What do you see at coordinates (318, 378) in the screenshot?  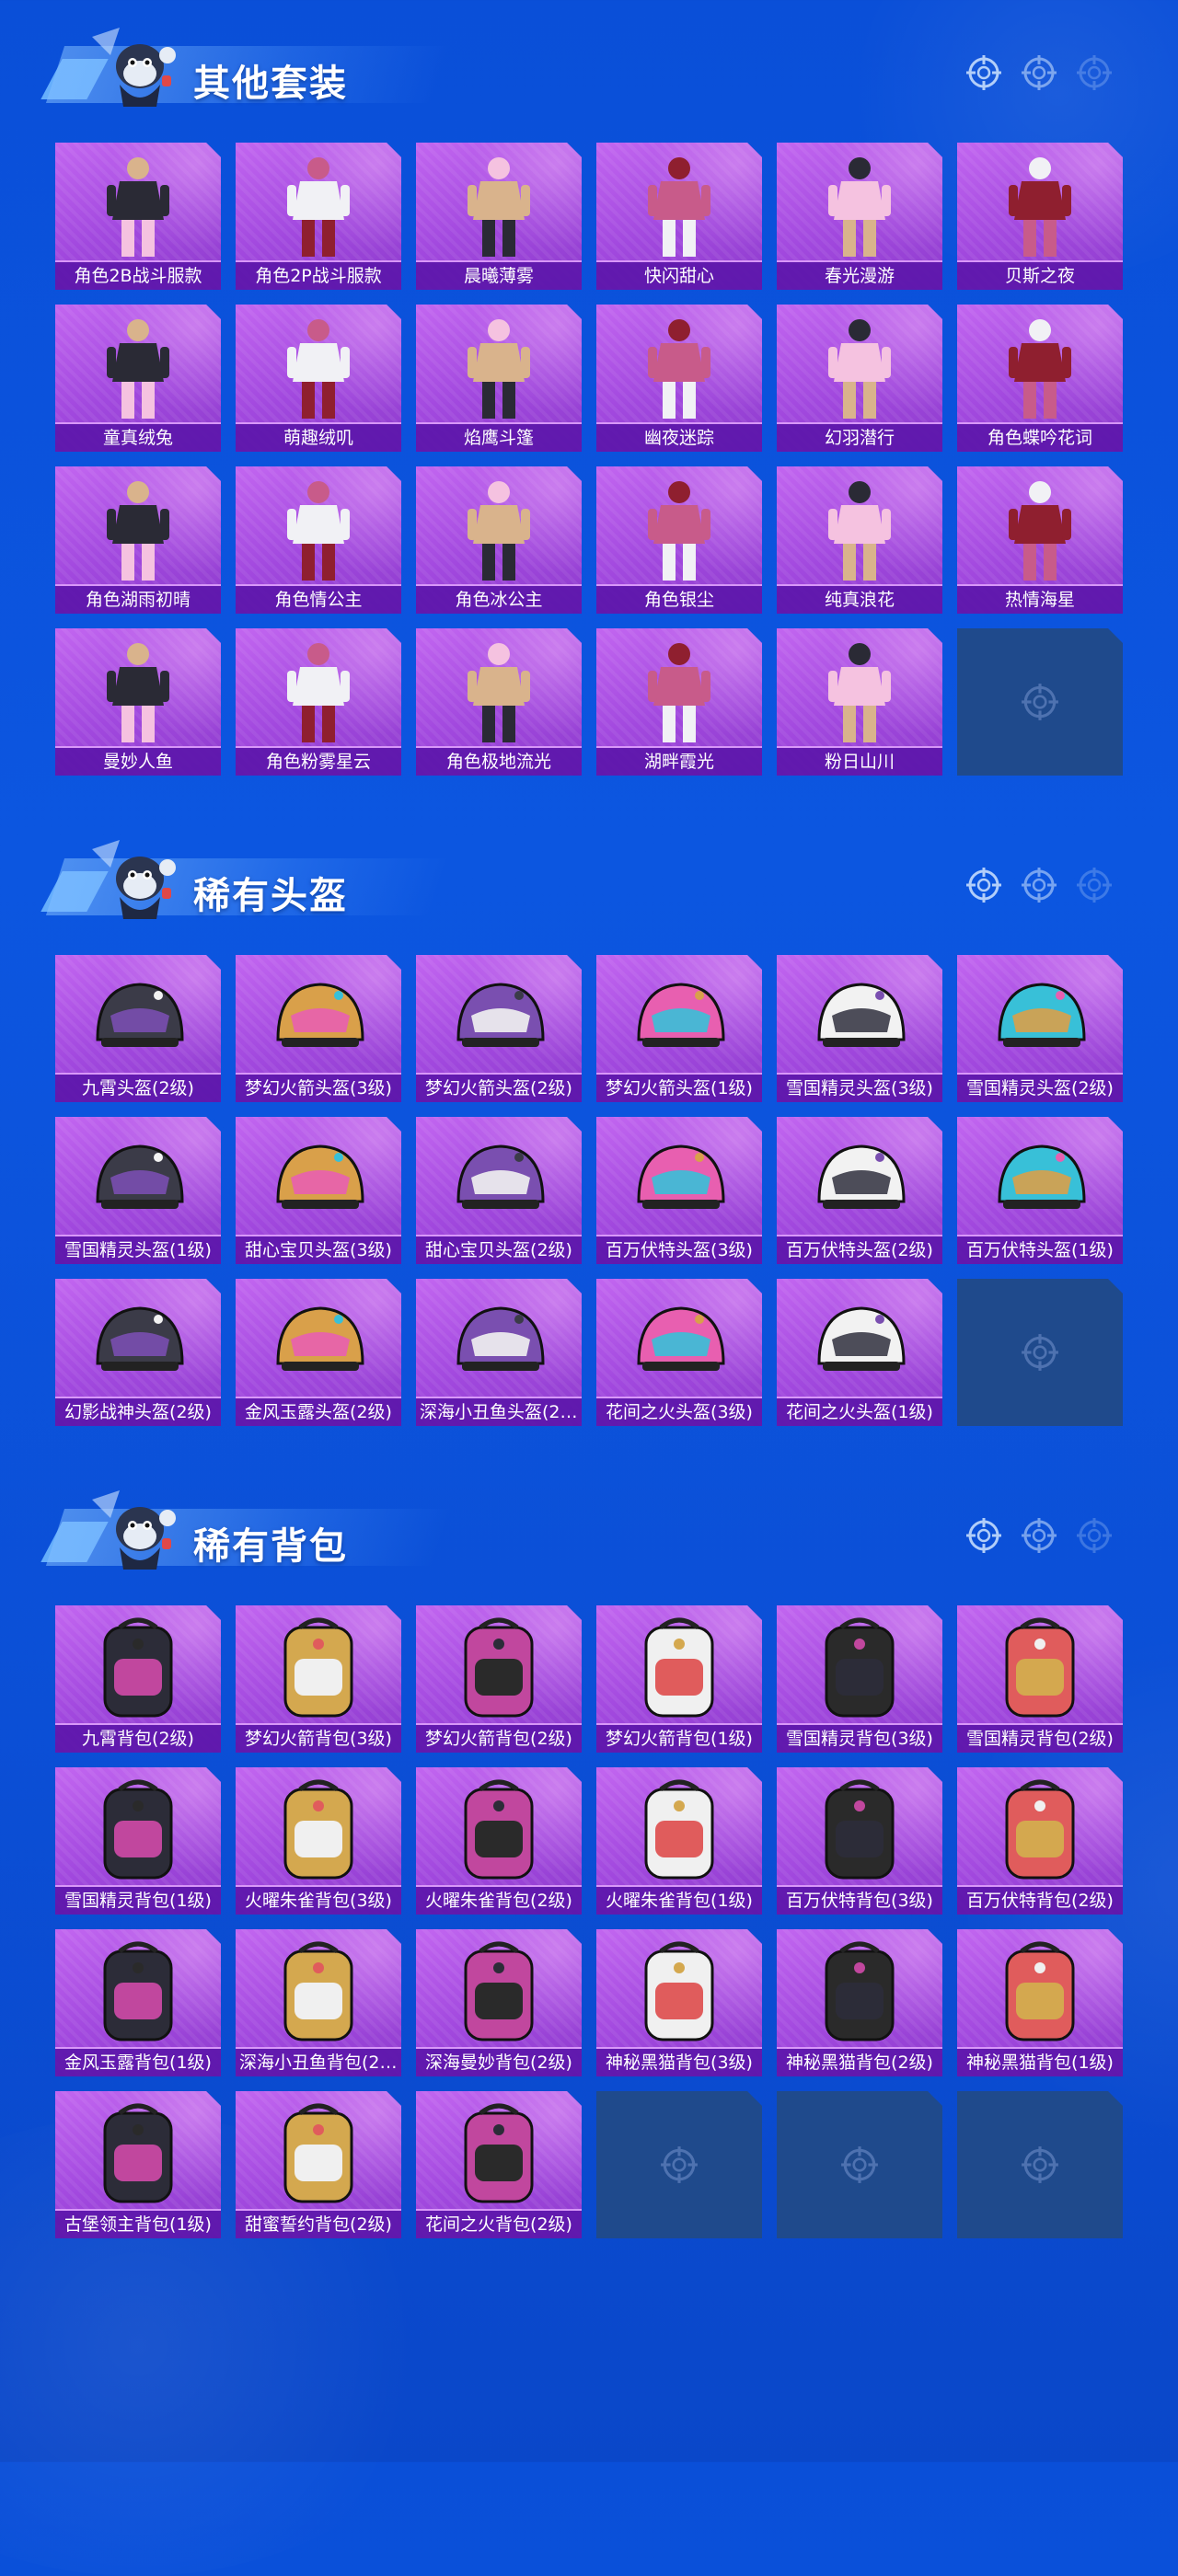 I see `item-card: 萌趣绒叽` at bounding box center [318, 378].